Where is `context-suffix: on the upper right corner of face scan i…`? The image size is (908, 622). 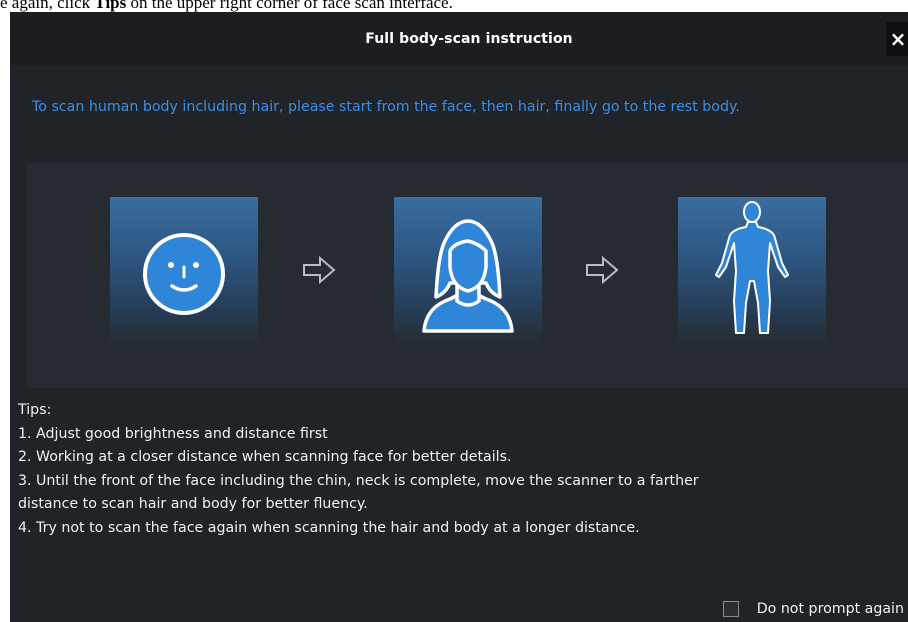 context-suffix: on the upper right corner of face scan i… is located at coordinates (289, 6).